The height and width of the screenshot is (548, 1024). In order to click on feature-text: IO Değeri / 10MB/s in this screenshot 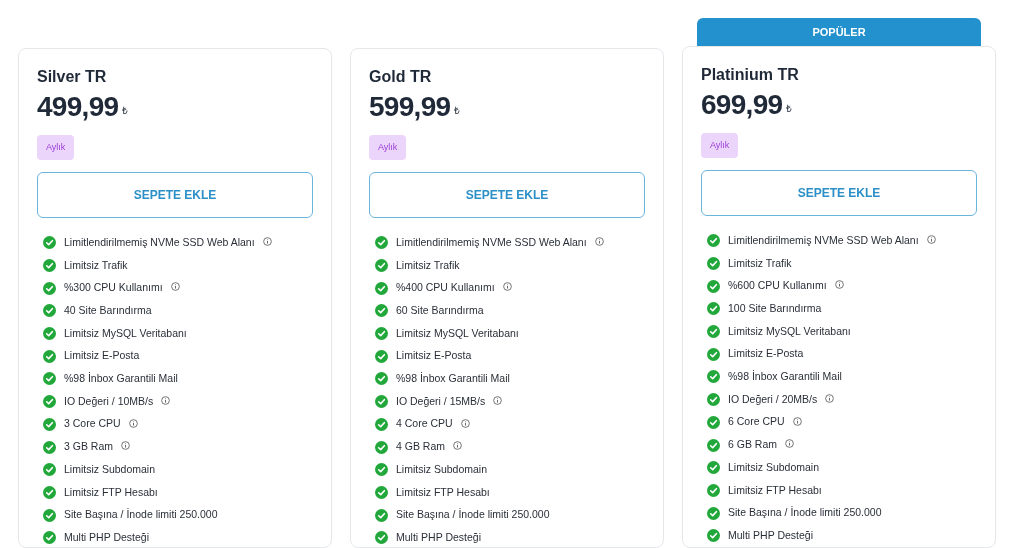, I will do `click(109, 401)`.